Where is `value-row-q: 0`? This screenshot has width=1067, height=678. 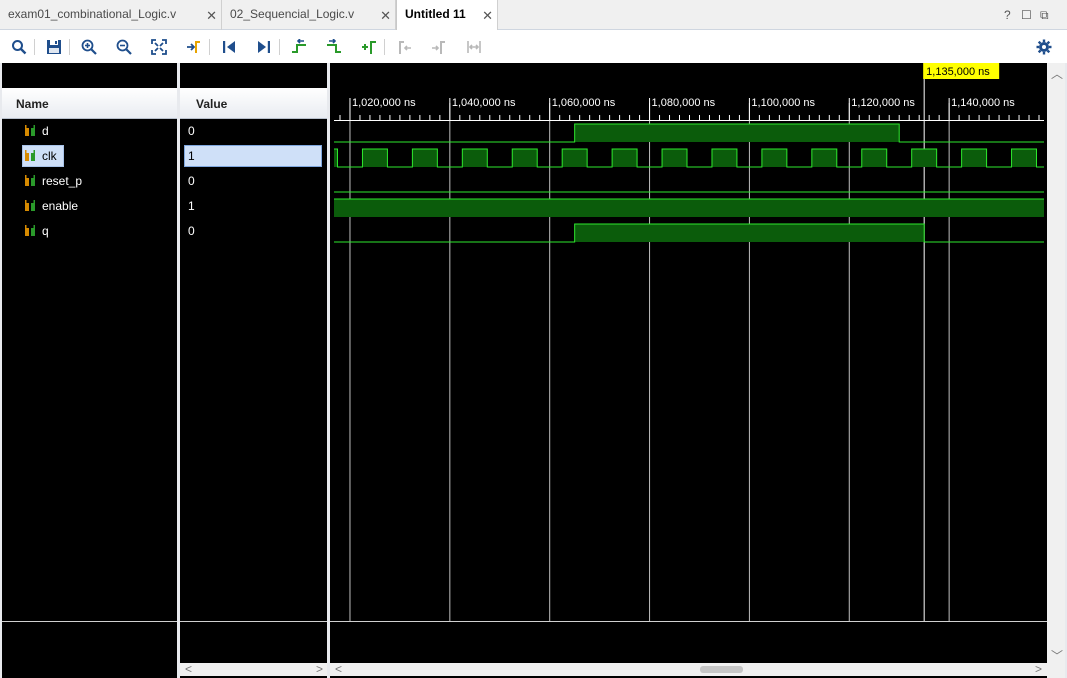 value-row-q: 0 is located at coordinates (253, 231).